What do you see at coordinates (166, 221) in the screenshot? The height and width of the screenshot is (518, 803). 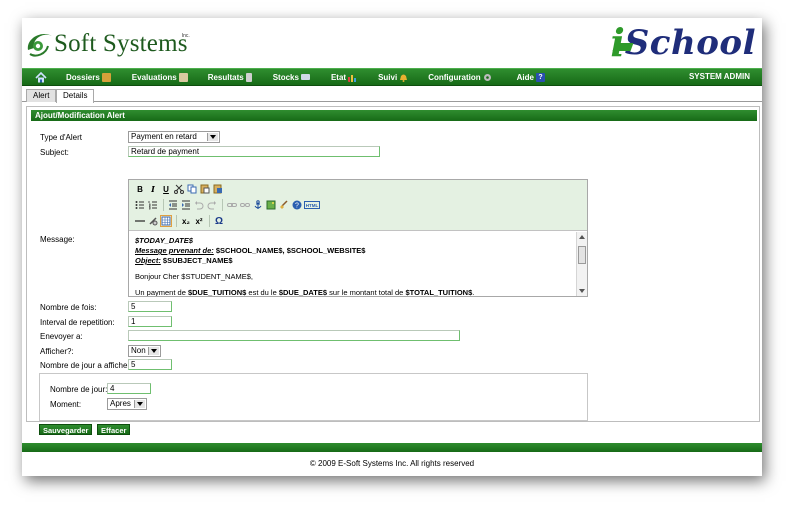 I see `table-icon` at bounding box center [166, 221].